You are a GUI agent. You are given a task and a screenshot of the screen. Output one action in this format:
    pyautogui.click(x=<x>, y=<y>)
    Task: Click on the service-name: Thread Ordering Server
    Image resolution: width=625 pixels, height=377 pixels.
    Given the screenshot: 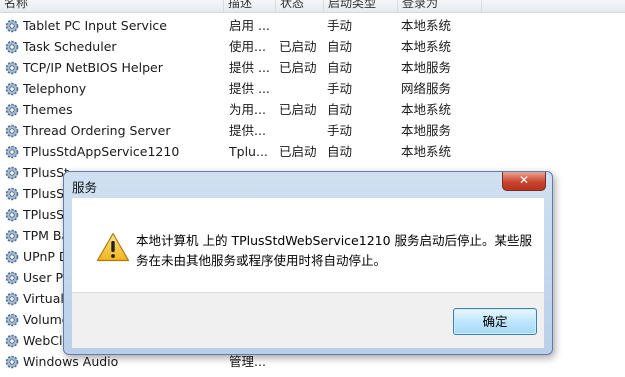 What is the action you would take?
    pyautogui.click(x=97, y=130)
    